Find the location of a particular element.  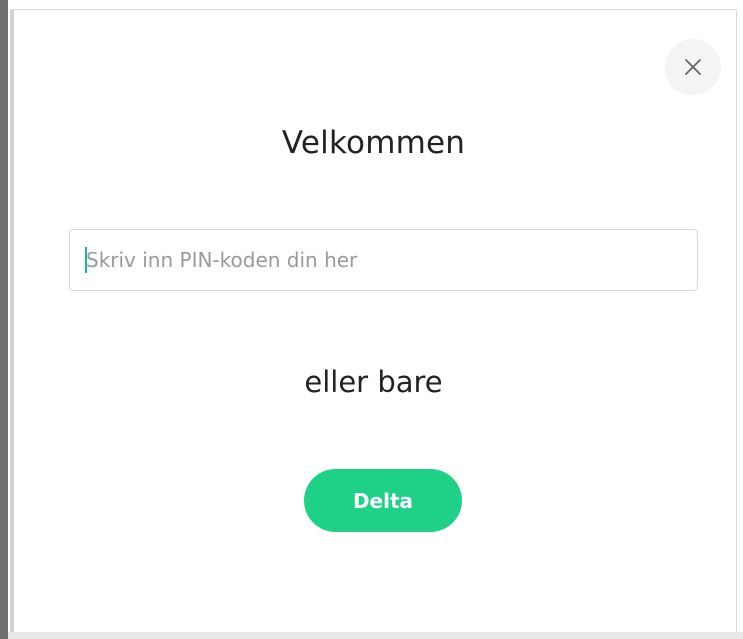

window-left-edge is located at coordinates (4, 319).